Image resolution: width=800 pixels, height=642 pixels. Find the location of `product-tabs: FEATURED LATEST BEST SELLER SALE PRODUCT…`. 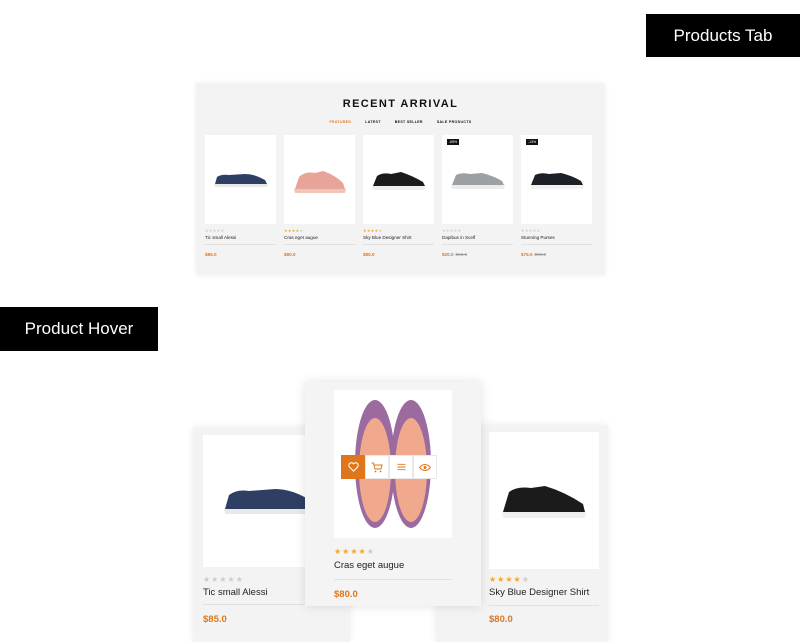

product-tabs: FEATURED LATEST BEST SELLER SALE PRODUCT… is located at coordinates (400, 122).